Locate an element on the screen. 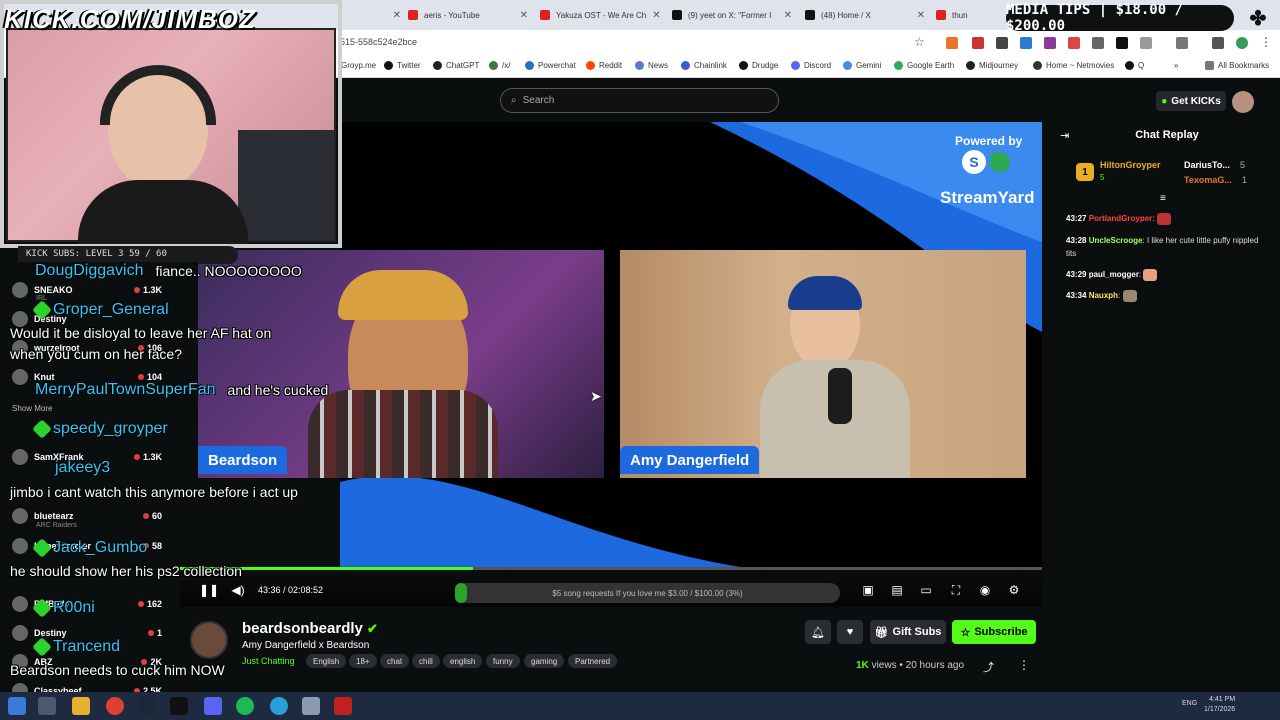 This screenshot has width=1280, height=720. bookmark: Google Earth is located at coordinates (924, 65).